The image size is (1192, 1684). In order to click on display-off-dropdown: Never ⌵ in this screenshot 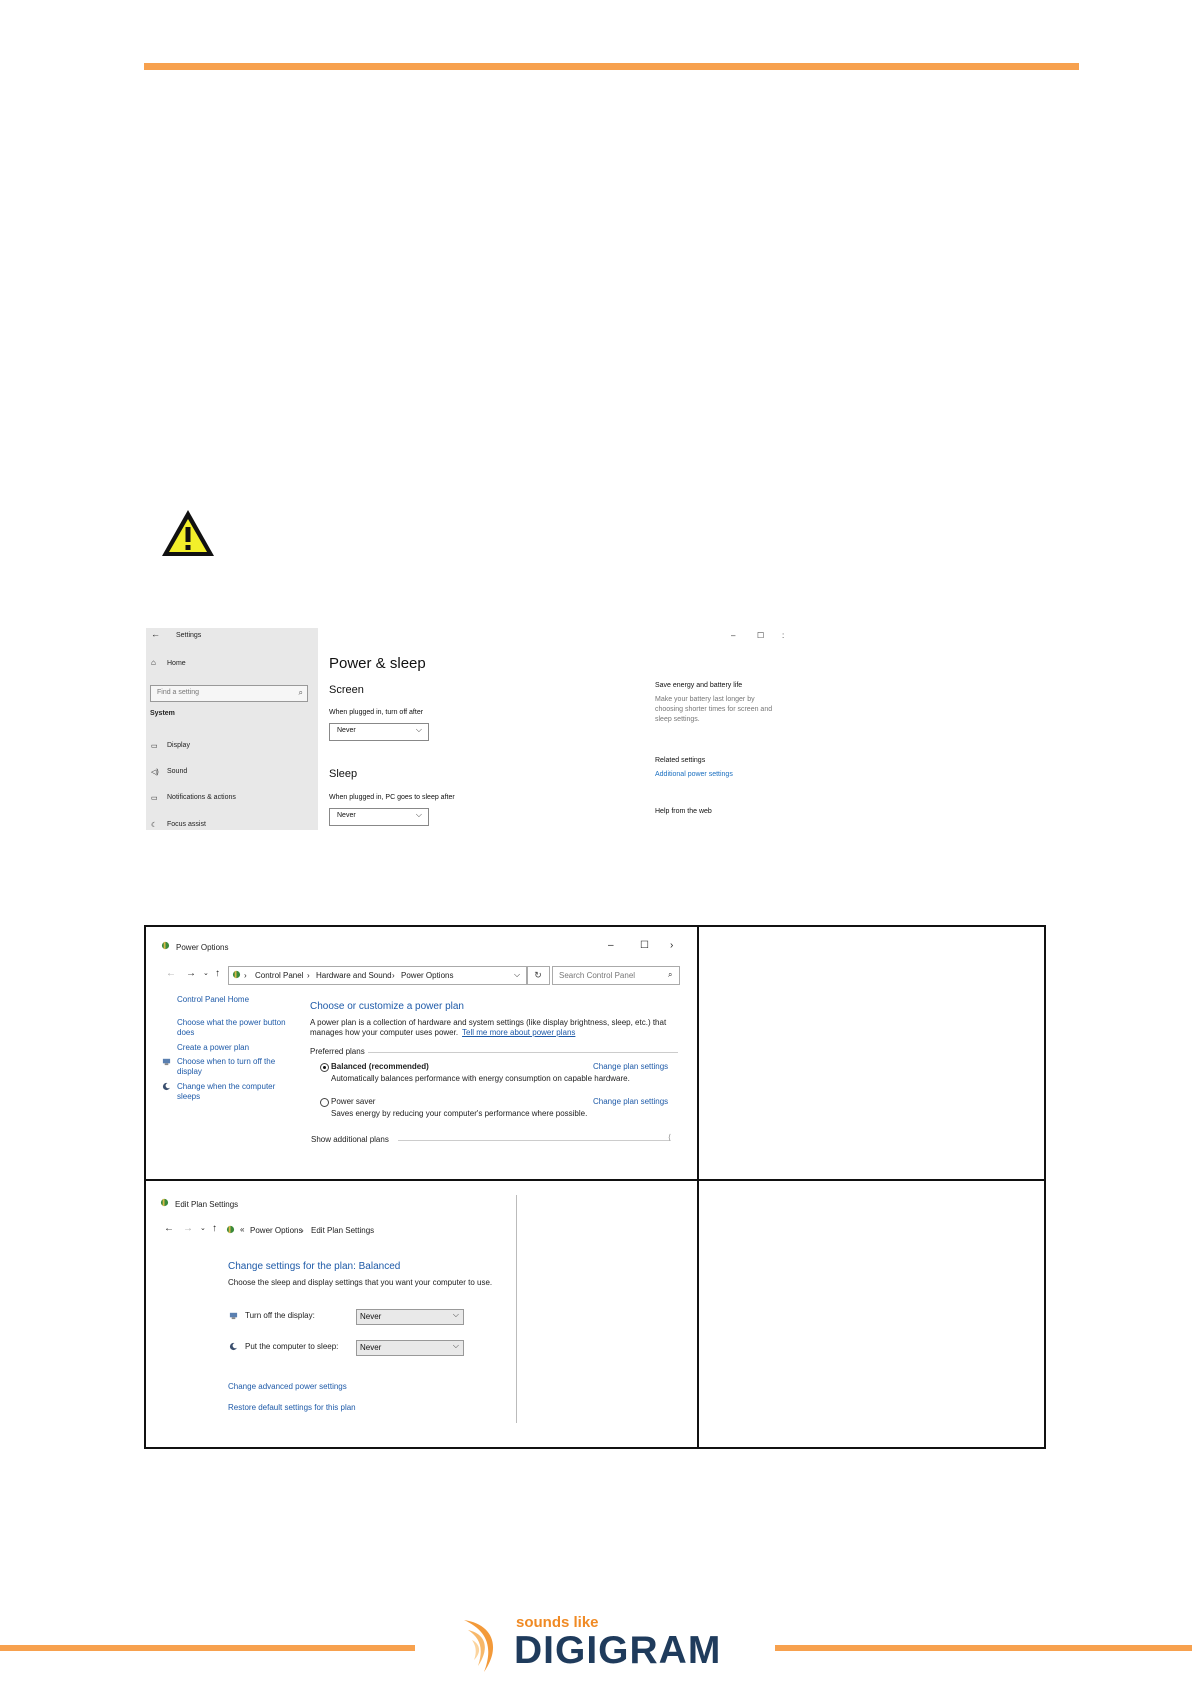, I will do `click(410, 1317)`.